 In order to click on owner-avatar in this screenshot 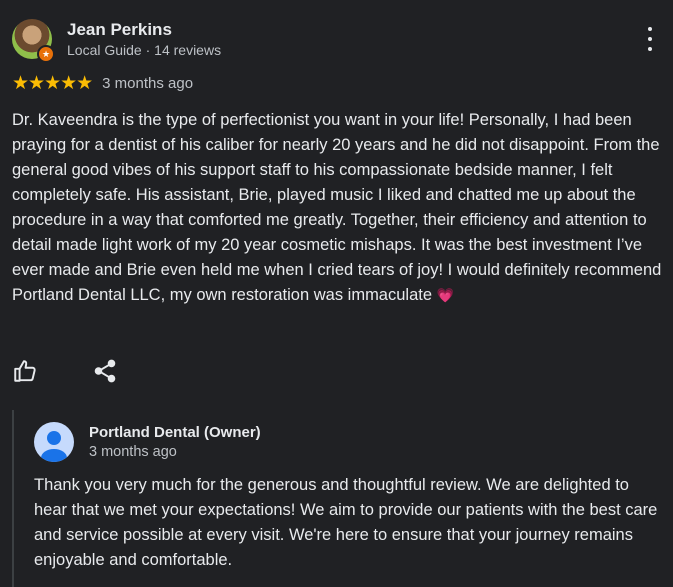, I will do `click(54, 442)`.